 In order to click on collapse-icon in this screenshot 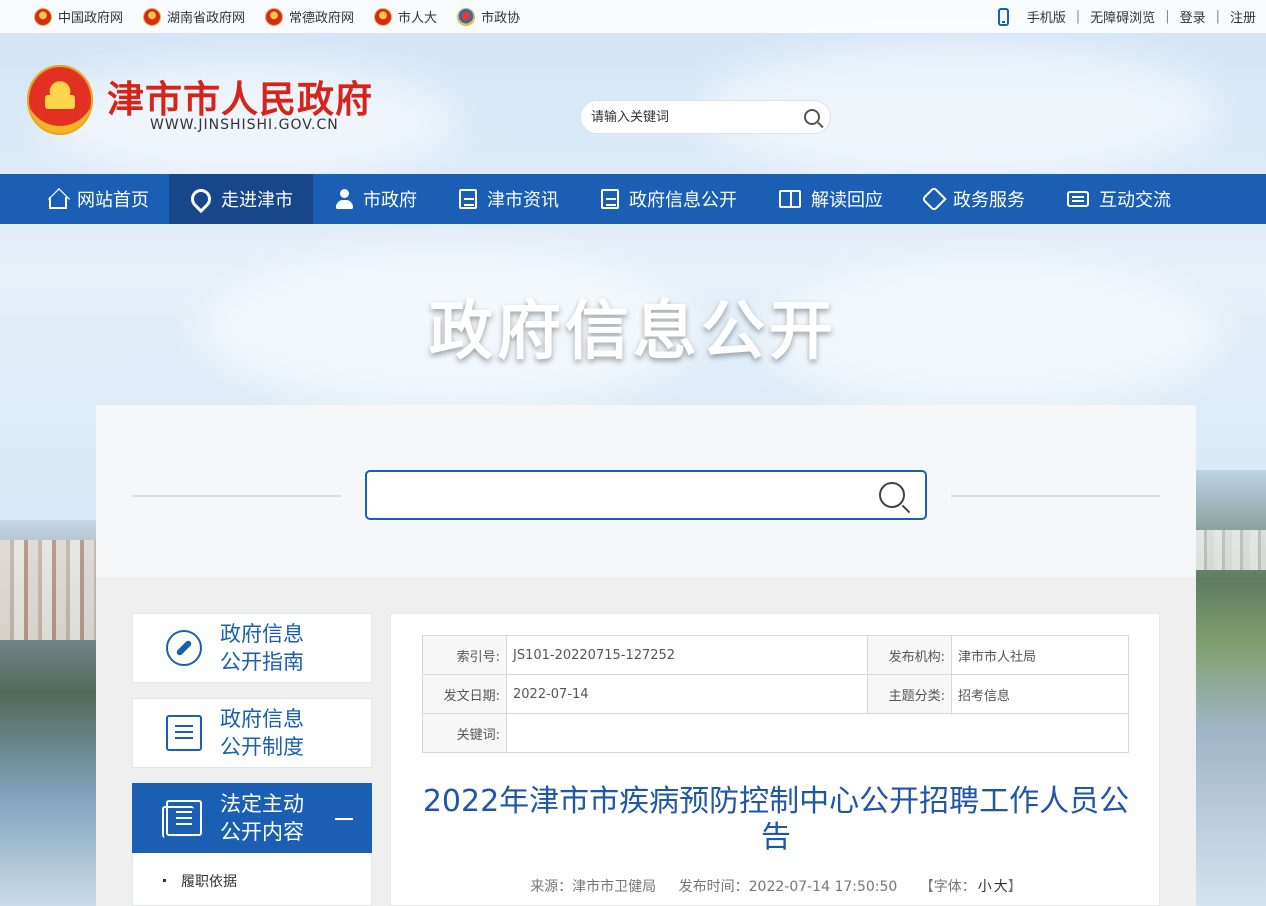, I will do `click(344, 819)`.